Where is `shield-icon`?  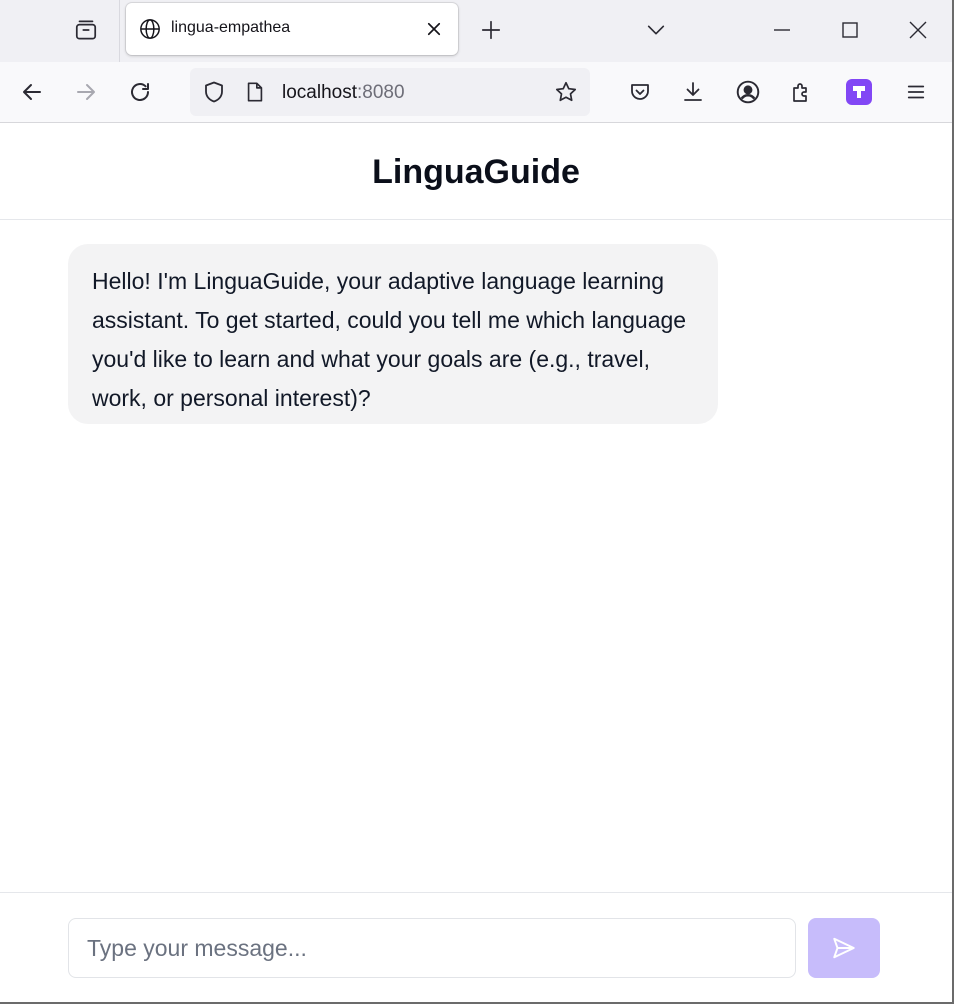 shield-icon is located at coordinates (214, 92).